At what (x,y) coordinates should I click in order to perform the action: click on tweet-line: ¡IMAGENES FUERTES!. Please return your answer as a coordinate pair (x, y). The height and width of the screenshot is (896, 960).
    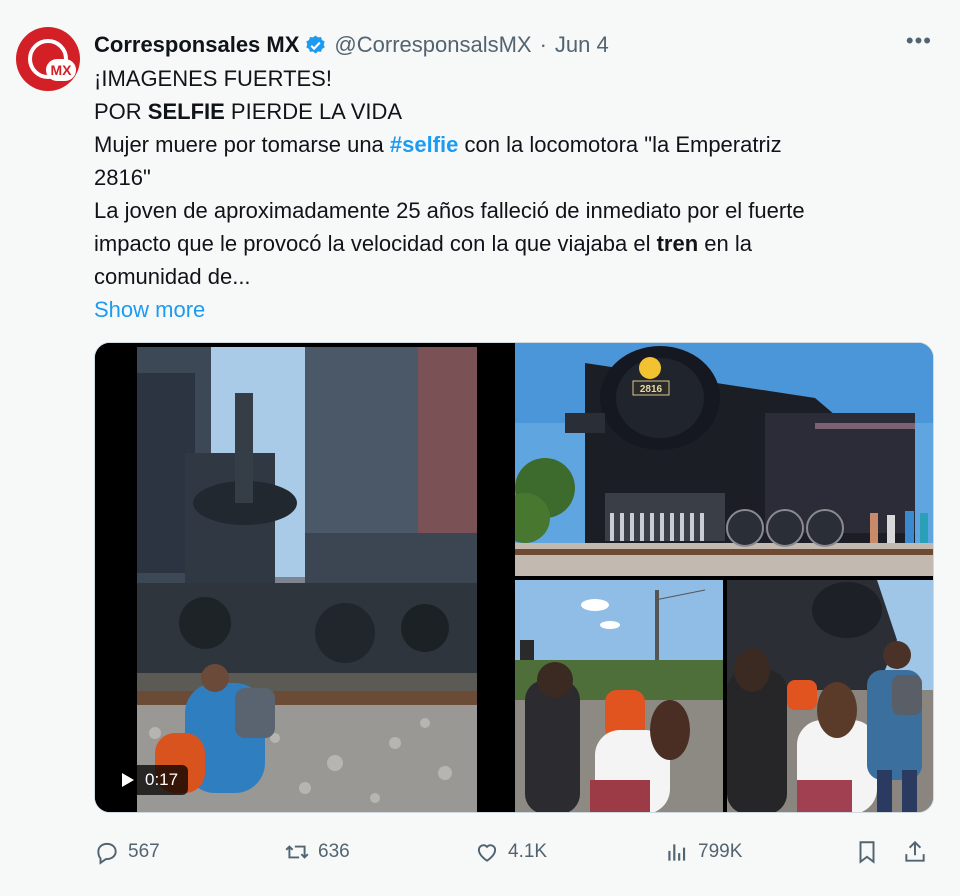
    Looking at the image, I should click on (213, 78).